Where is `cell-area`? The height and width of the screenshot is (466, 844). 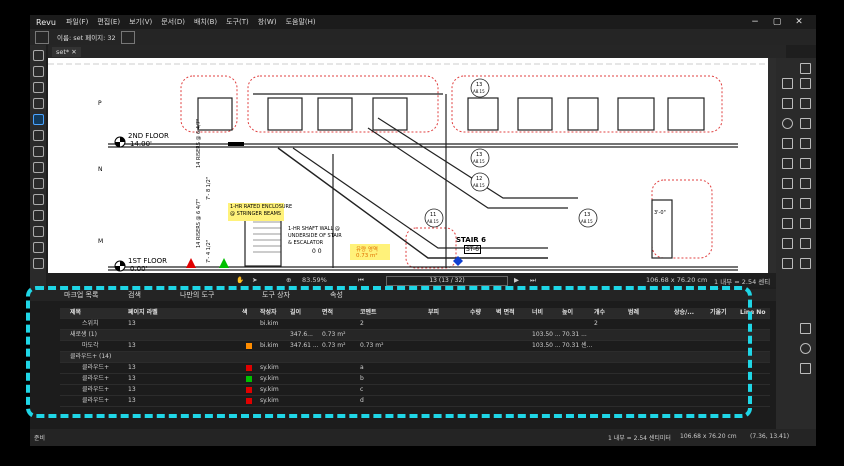 cell-area is located at coordinates (339, 324).